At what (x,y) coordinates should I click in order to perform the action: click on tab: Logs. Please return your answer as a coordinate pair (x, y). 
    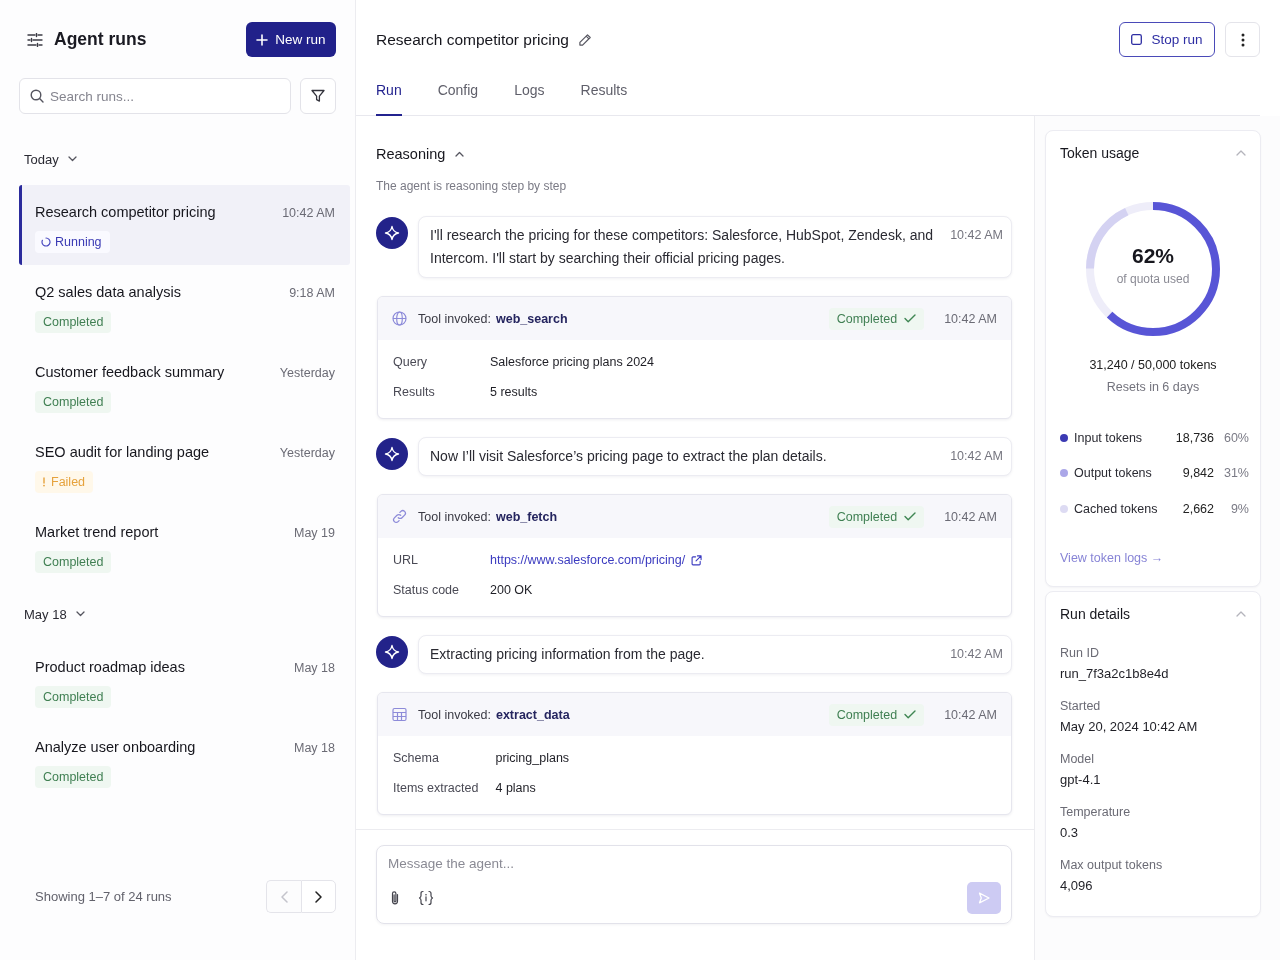
    Looking at the image, I should click on (529, 91).